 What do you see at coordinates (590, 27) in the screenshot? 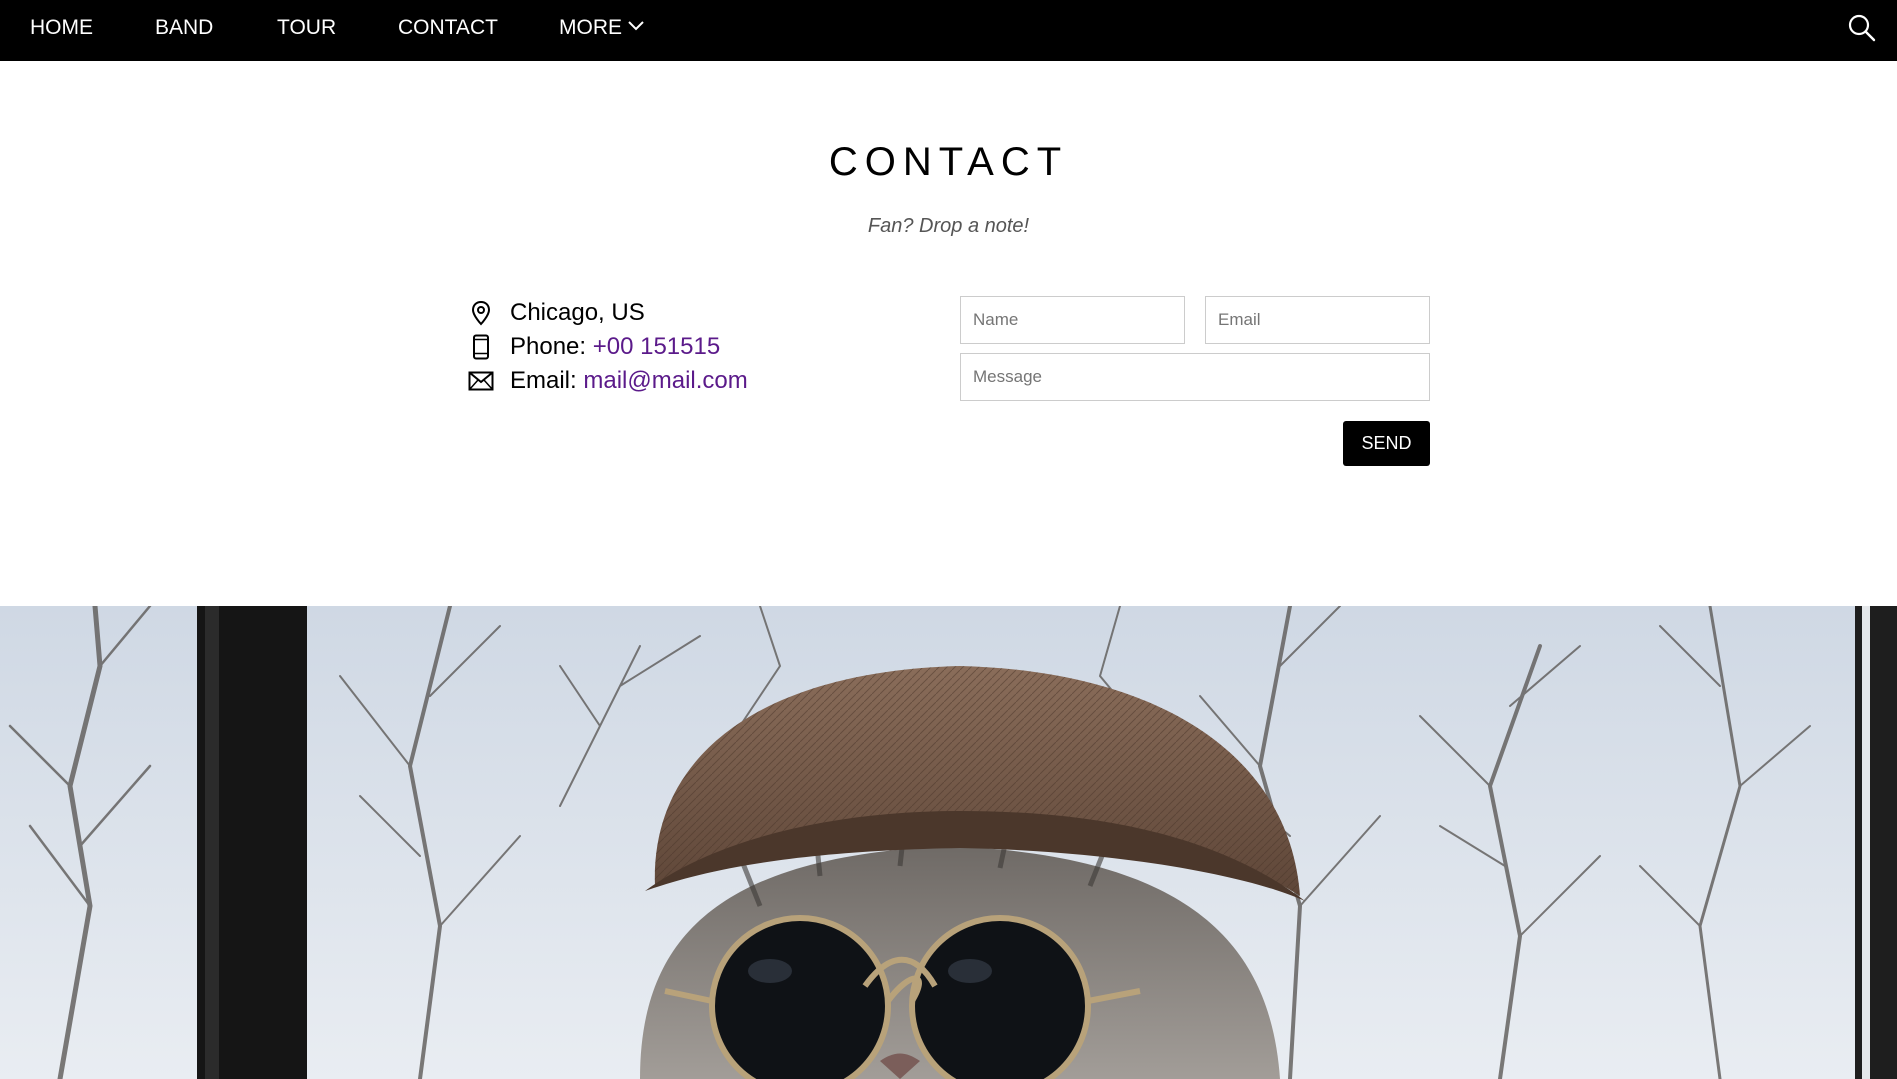
I see `nav-more-label: MORE` at bounding box center [590, 27].